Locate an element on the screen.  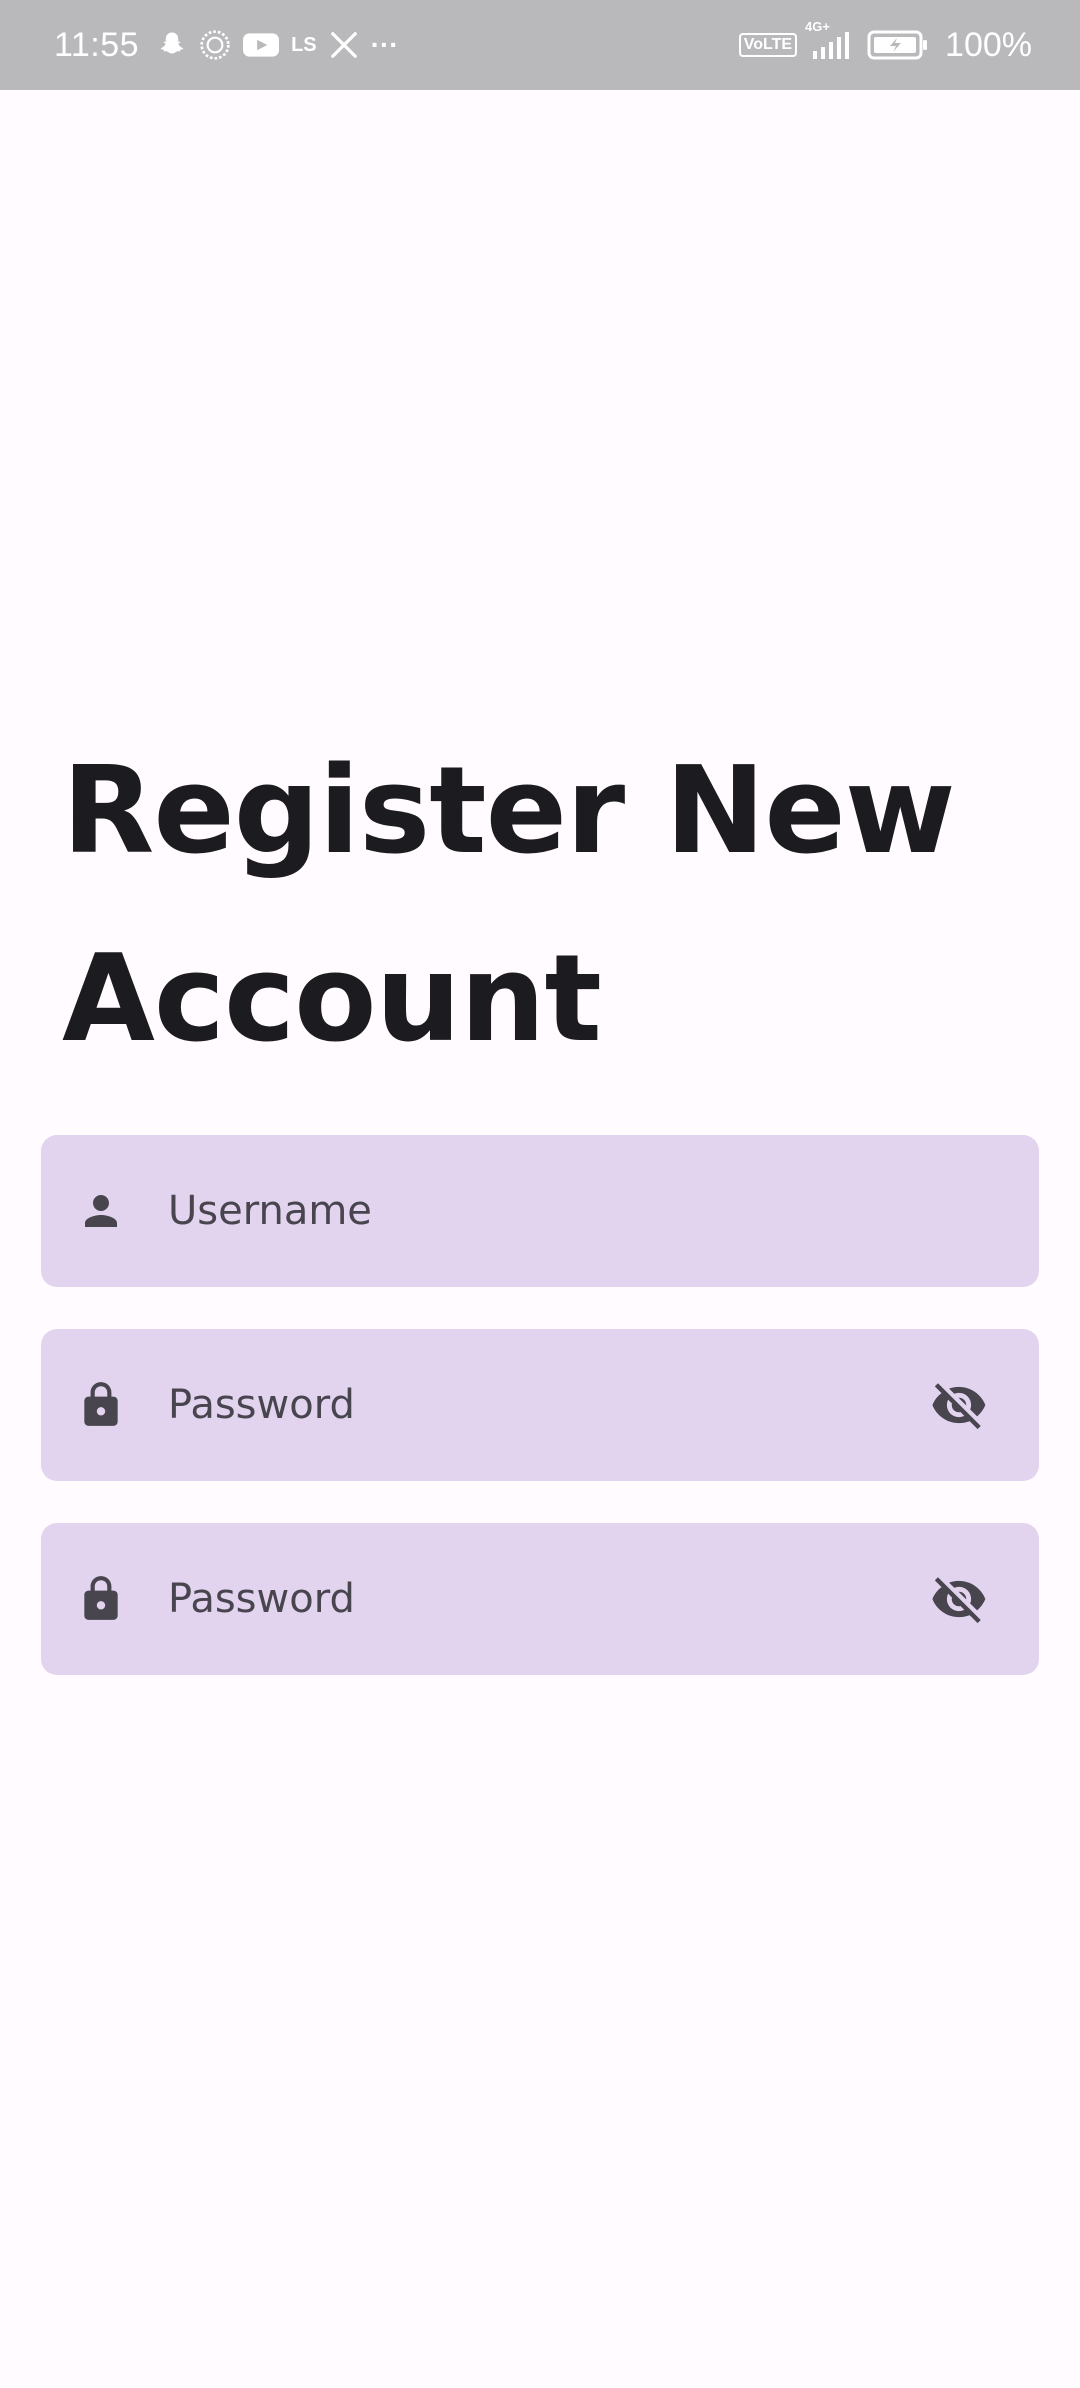
more-dots-icon: ··· is located at coordinates (384, 44).